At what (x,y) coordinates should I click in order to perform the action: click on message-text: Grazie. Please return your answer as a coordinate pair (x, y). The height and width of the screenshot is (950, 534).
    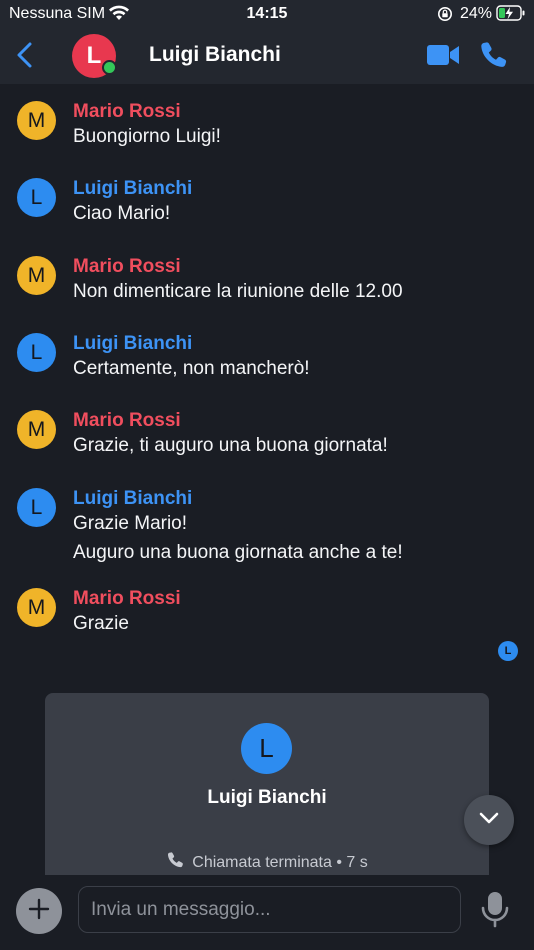
    Looking at the image, I should click on (101, 623).